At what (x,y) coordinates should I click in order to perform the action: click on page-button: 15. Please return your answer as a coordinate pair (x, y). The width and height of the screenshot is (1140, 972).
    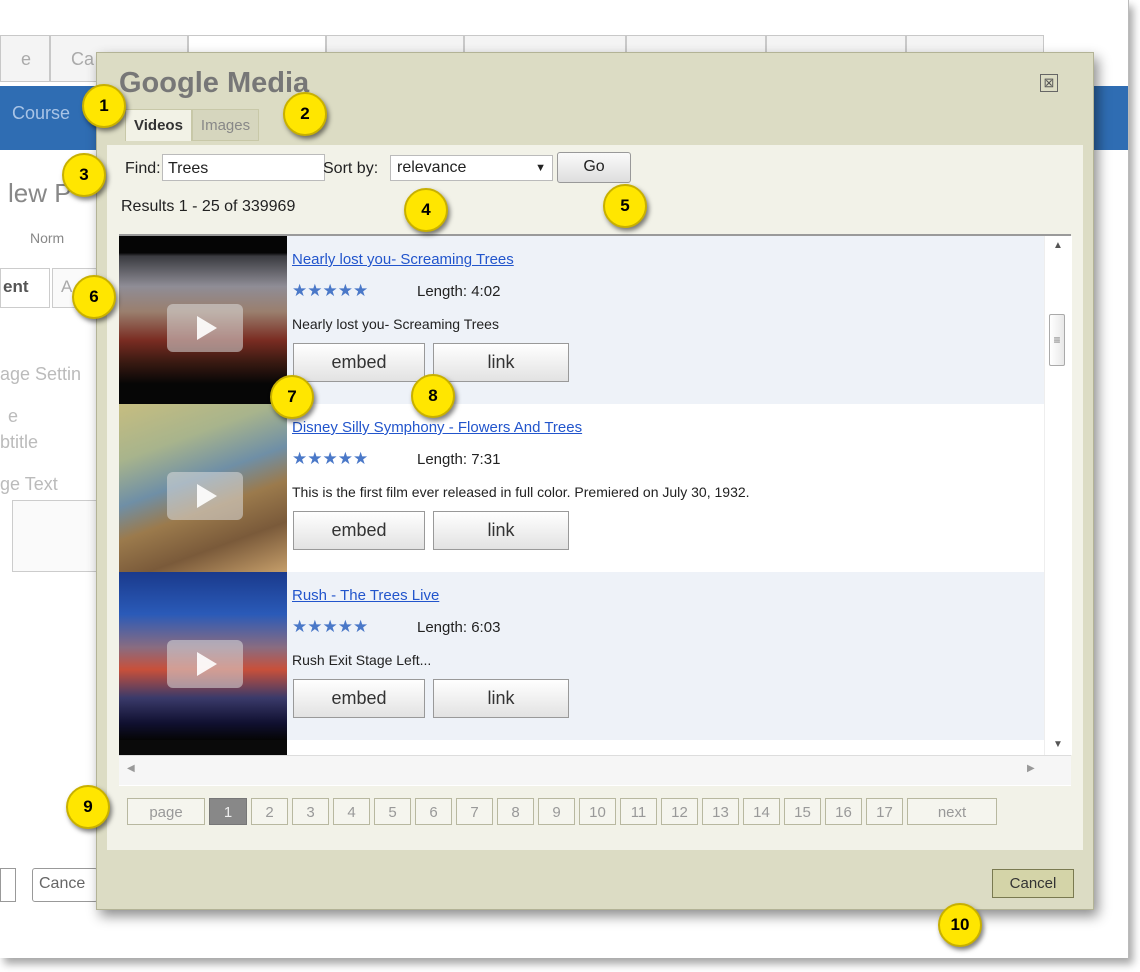
    Looking at the image, I should click on (802, 811).